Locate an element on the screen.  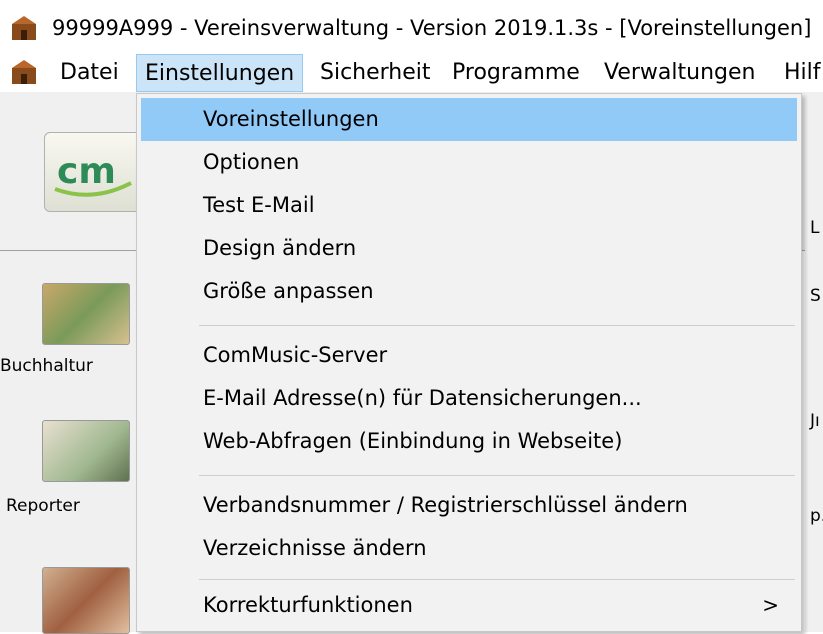
menu-item-label: Verzeichnisse ändern is located at coordinates (315, 548).